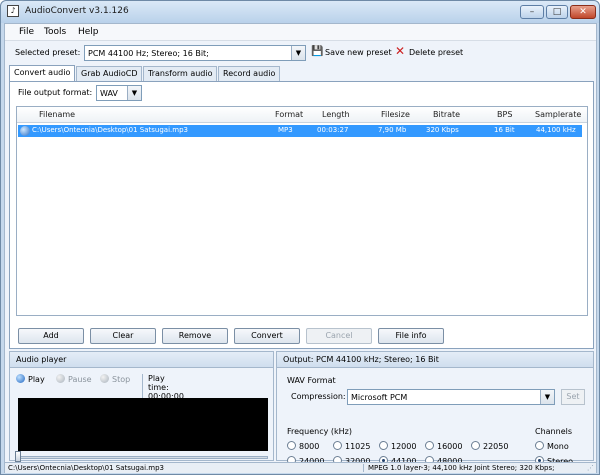 This screenshot has height=475, width=600. What do you see at coordinates (143, 424) in the screenshot?
I see `audio-visualizer` at bounding box center [143, 424].